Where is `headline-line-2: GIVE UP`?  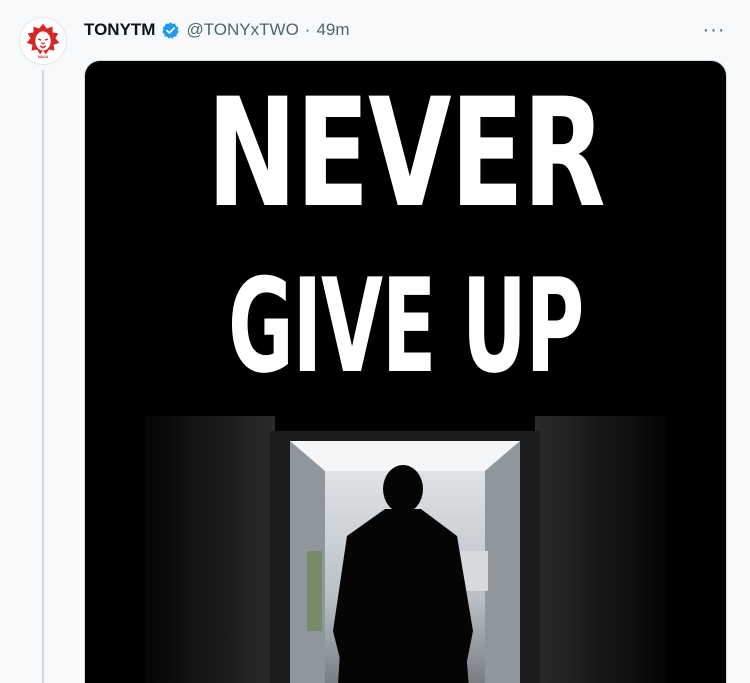
headline-line-2: GIVE UP is located at coordinates (405, 326).